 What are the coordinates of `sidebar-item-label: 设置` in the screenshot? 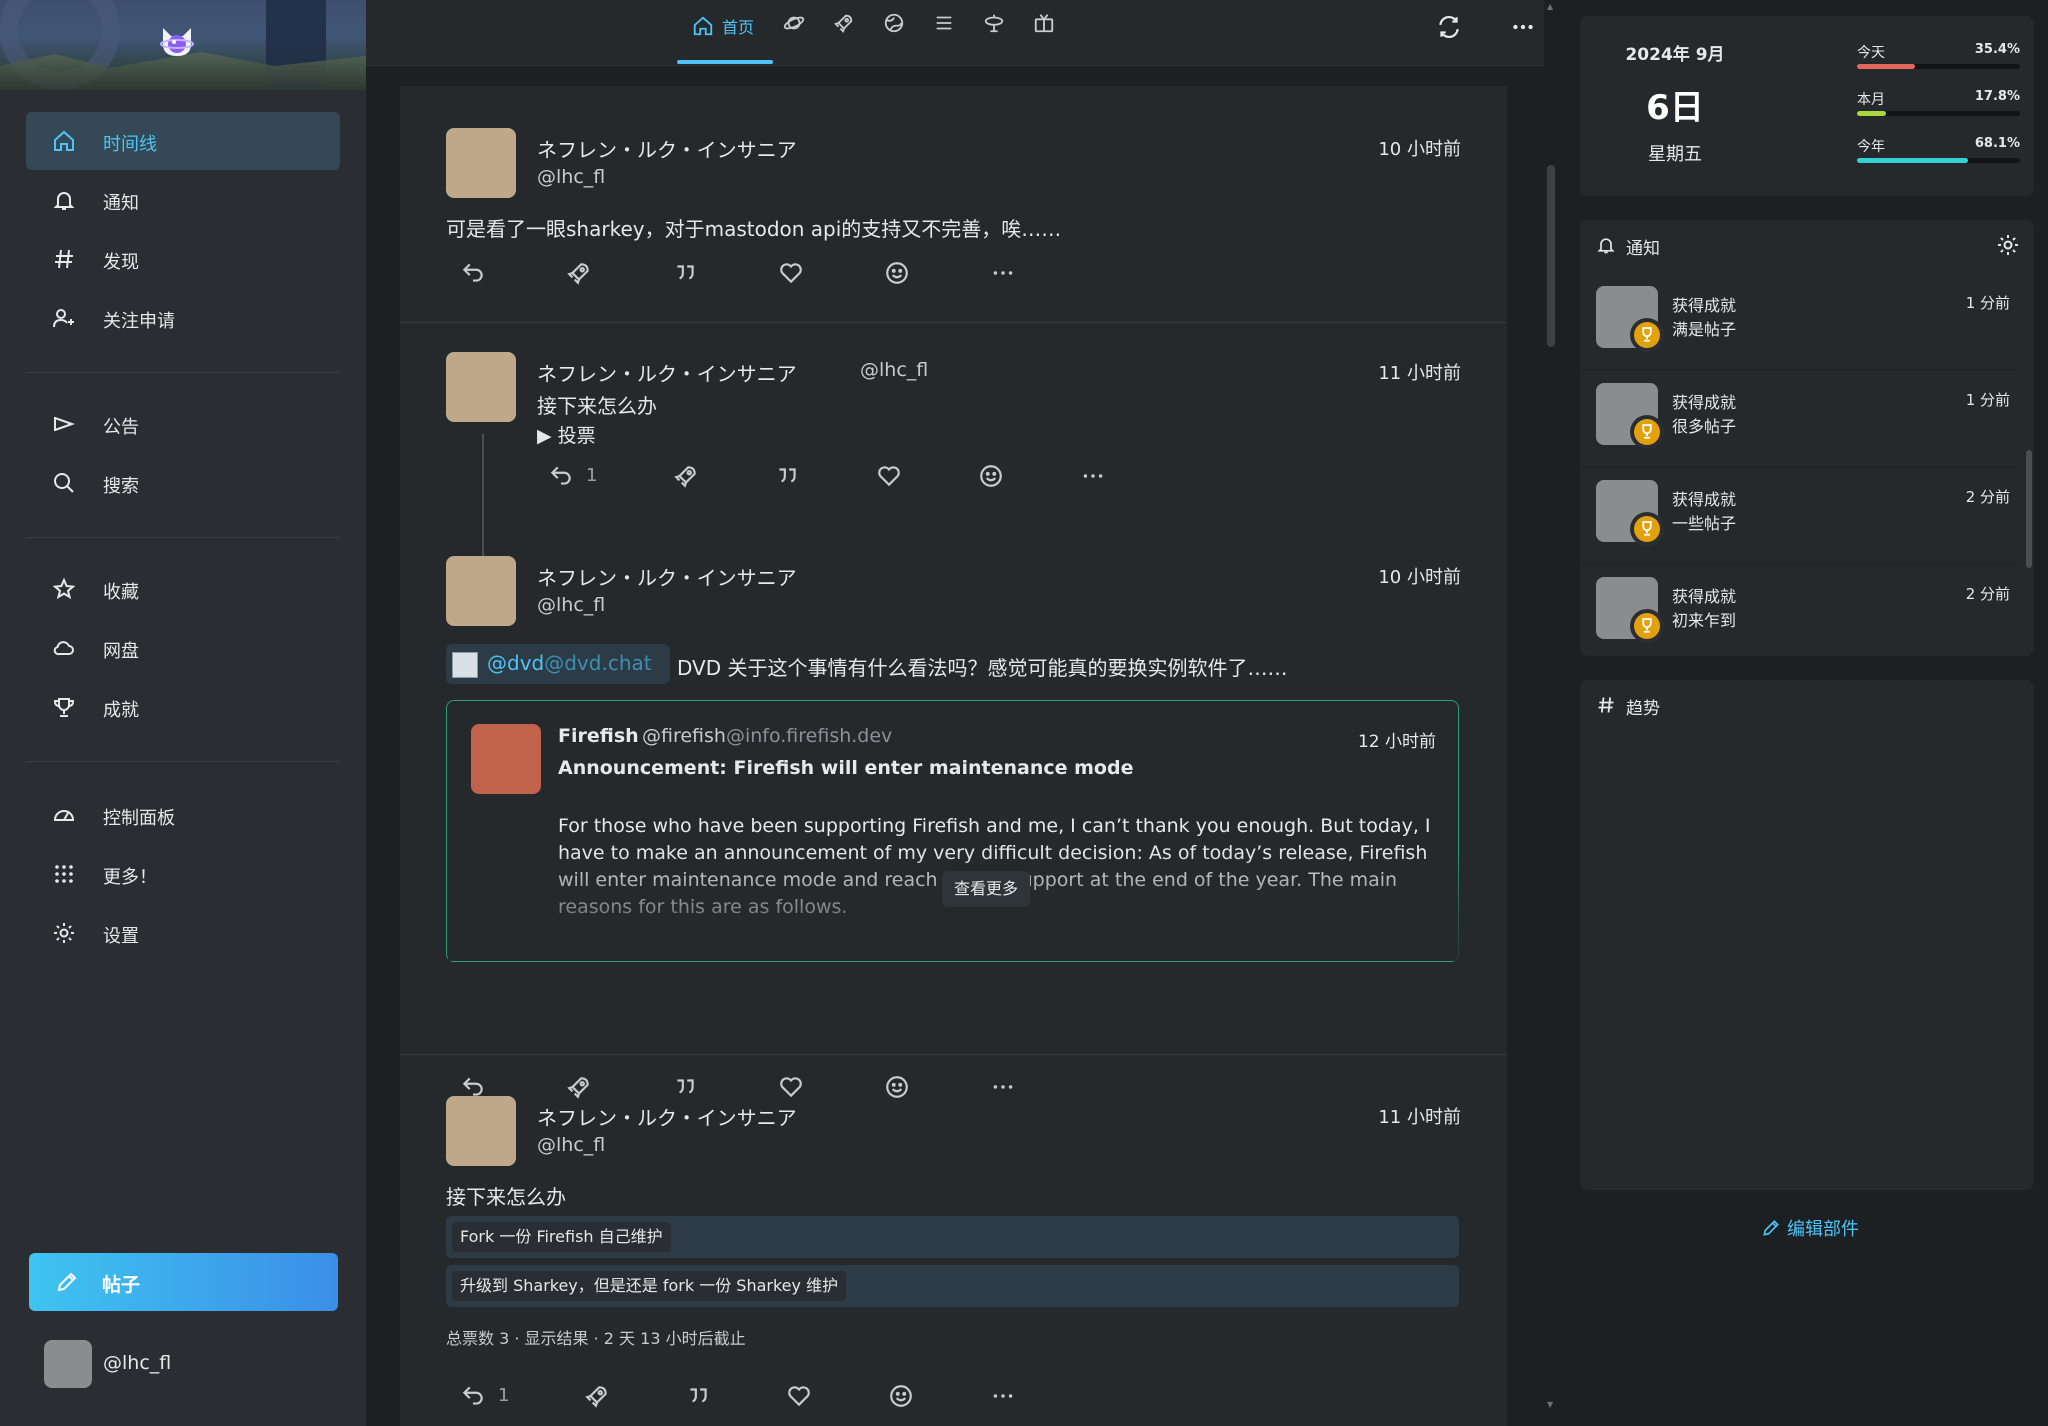 It's located at (121, 936).